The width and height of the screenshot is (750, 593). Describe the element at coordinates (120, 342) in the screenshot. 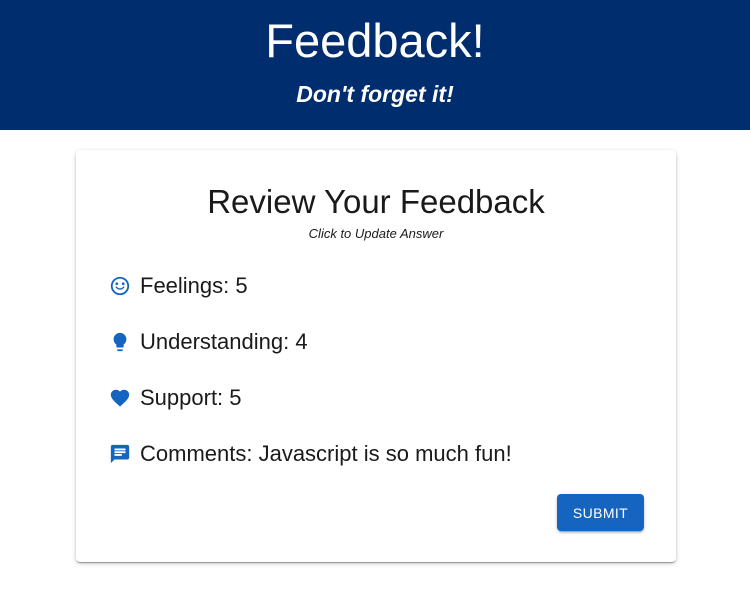

I see `lightbulb-icon` at that location.